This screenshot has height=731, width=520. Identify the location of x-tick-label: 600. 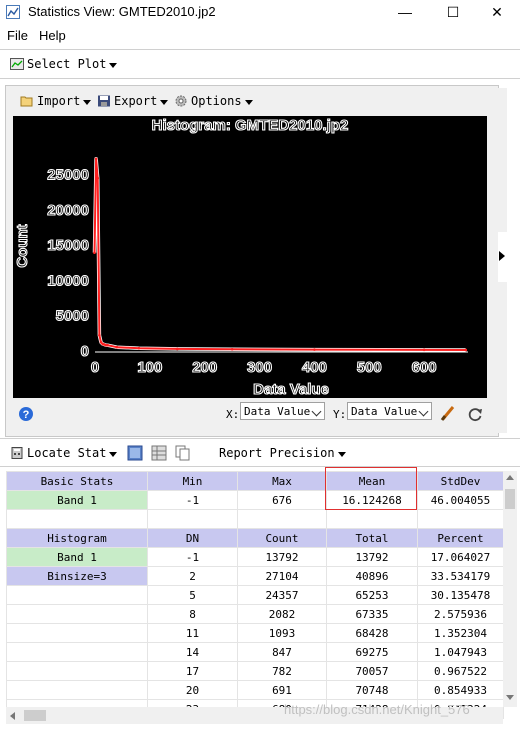
(424, 367).